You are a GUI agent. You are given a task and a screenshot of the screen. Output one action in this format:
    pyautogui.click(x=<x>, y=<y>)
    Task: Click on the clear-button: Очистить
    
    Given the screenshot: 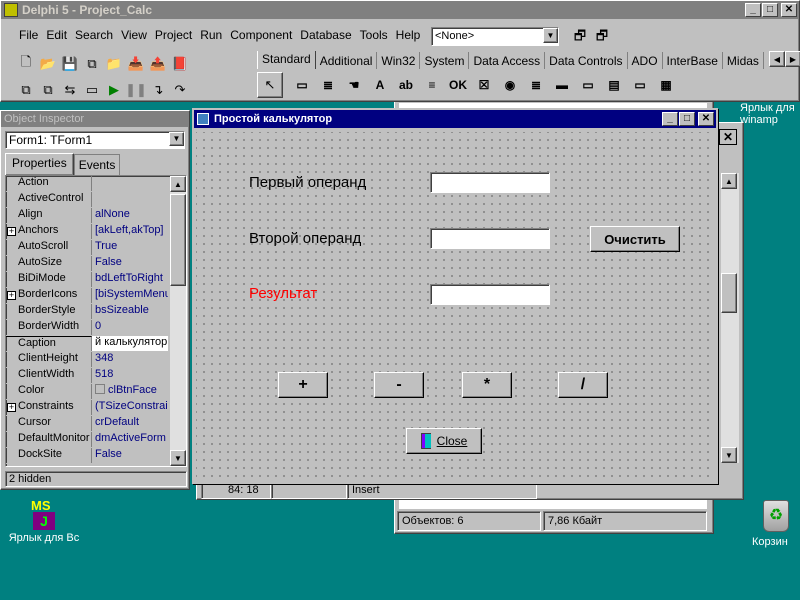 What is the action you would take?
    pyautogui.click(x=635, y=239)
    